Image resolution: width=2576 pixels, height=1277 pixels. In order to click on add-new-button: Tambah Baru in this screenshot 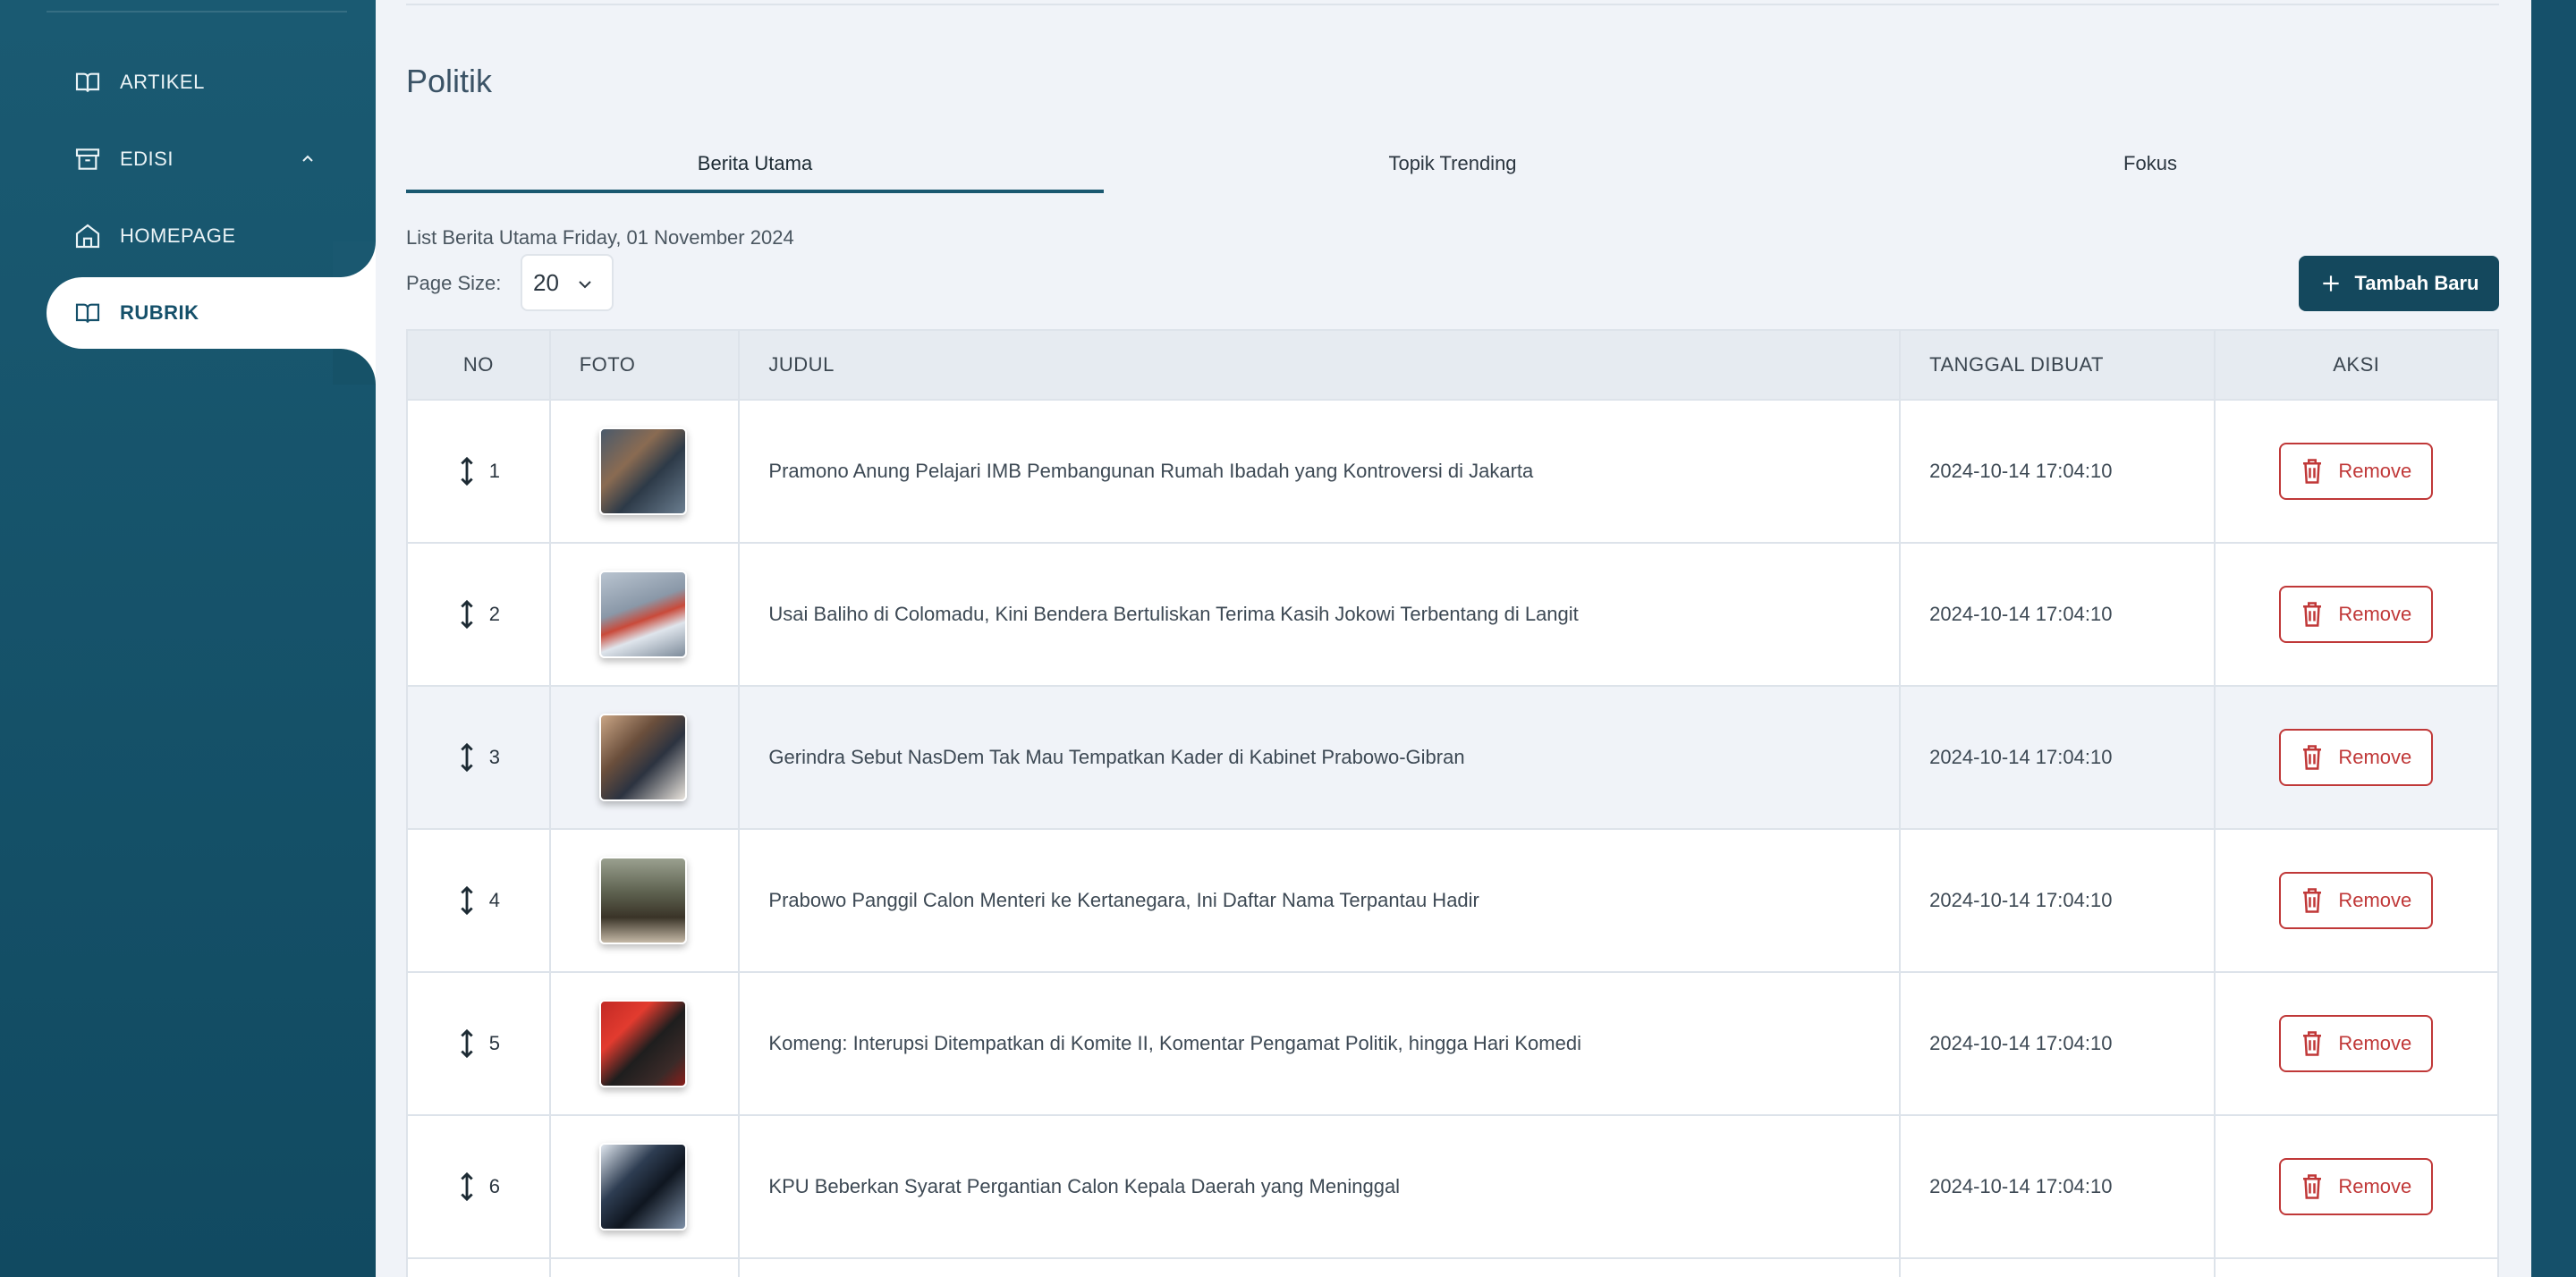, I will do `click(2399, 283)`.